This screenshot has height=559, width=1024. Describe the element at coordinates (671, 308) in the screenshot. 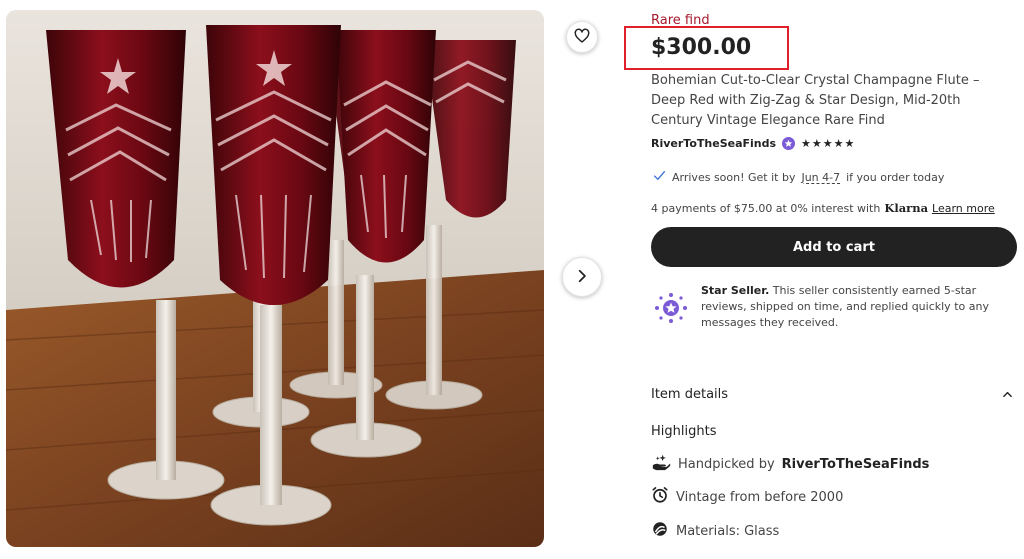

I see `star-seller-icon` at that location.